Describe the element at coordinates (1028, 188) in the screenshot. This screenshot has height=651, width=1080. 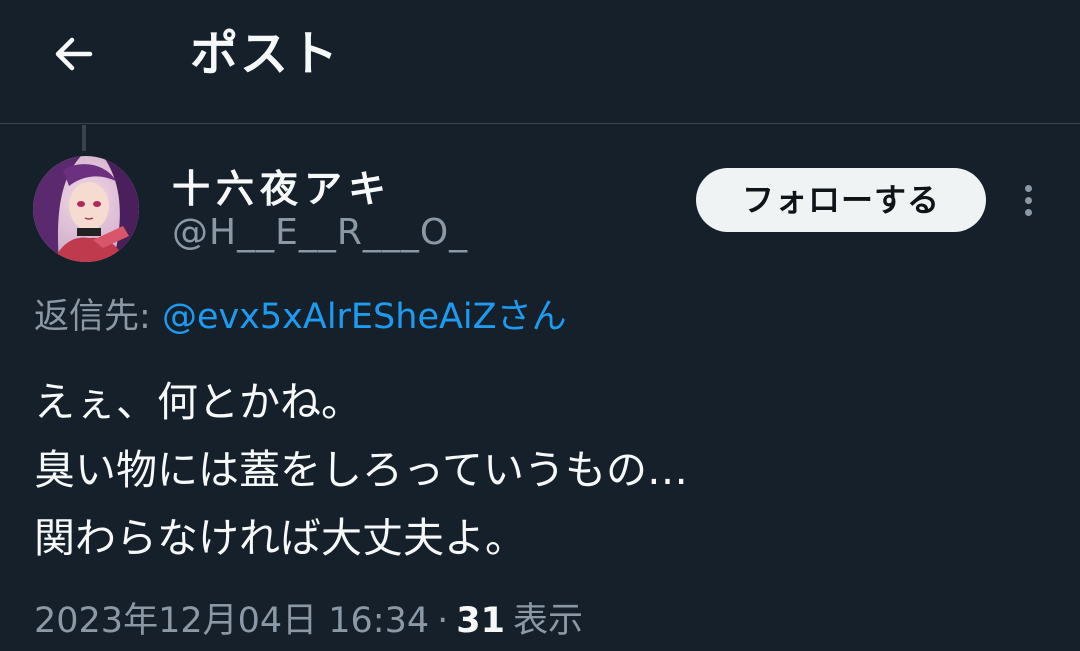
I see `more-vertical-icon` at that location.